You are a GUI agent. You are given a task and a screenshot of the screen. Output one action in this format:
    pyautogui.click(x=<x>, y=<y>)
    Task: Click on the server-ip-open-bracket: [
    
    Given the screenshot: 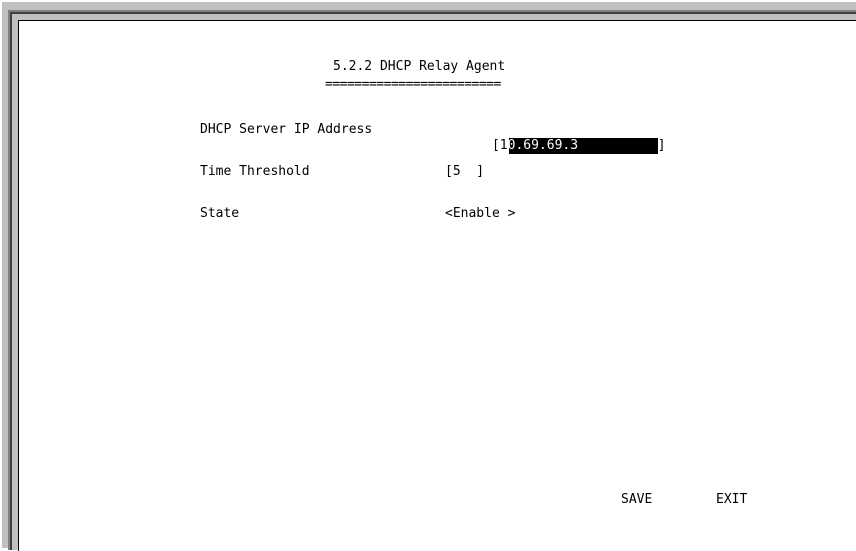 What is the action you would take?
    pyautogui.click(x=495, y=145)
    